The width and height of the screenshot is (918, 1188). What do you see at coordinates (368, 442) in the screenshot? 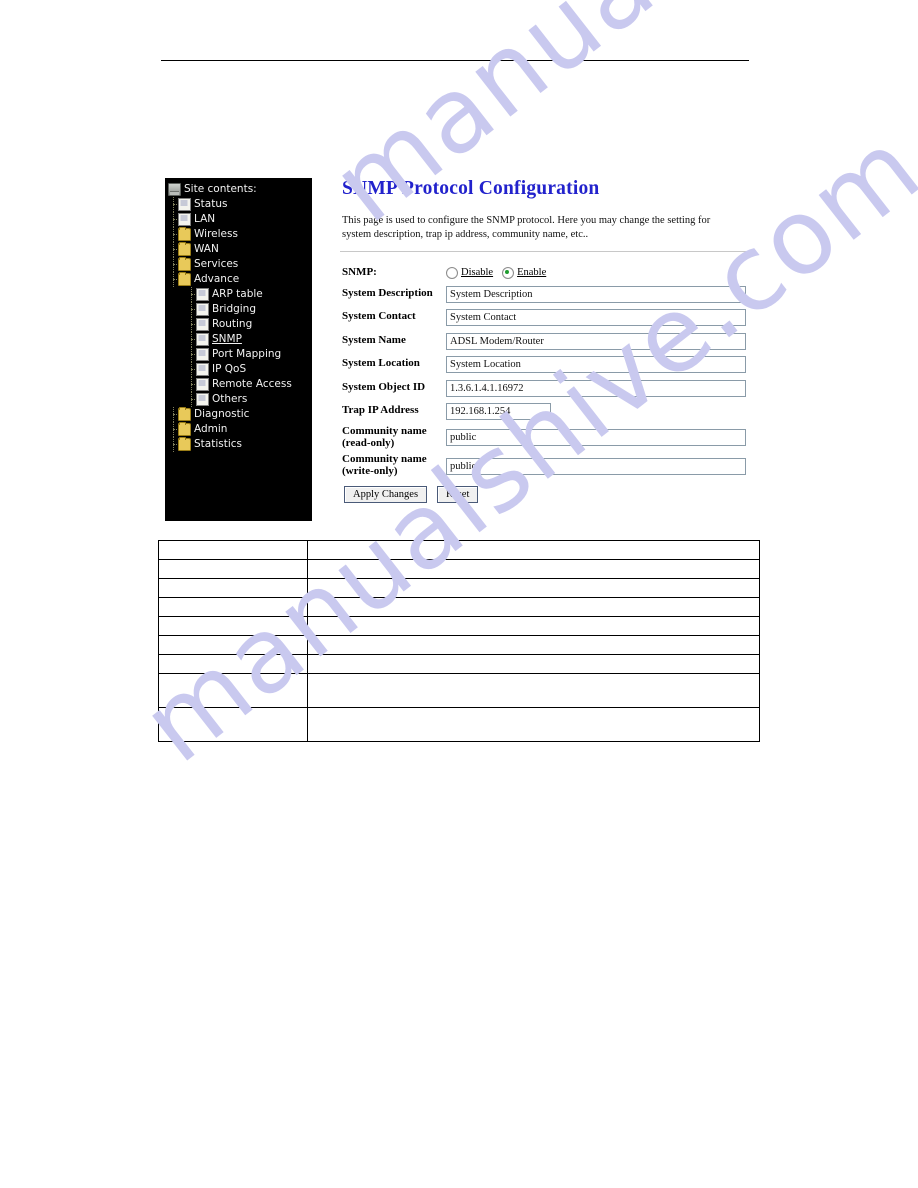
I see `label-line-2: (read-only)` at bounding box center [368, 442].